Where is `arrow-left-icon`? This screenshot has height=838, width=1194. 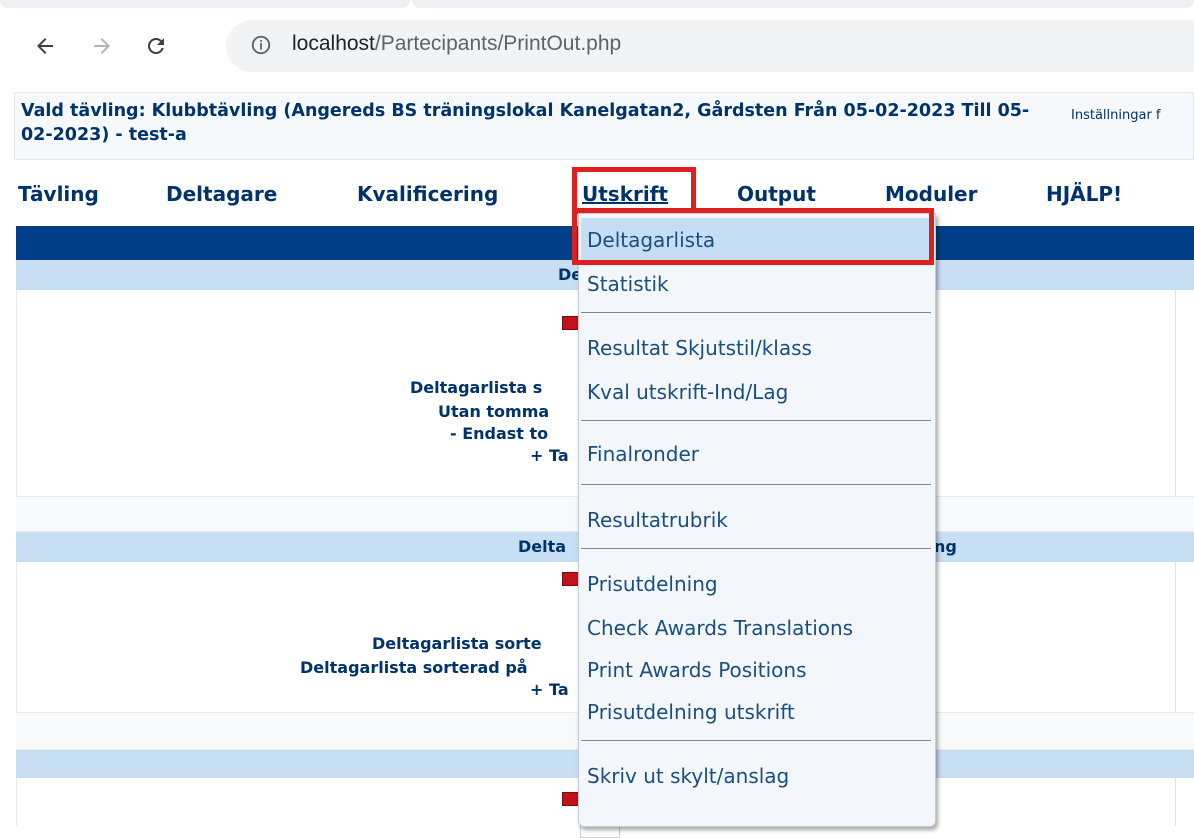 arrow-left-icon is located at coordinates (45, 46).